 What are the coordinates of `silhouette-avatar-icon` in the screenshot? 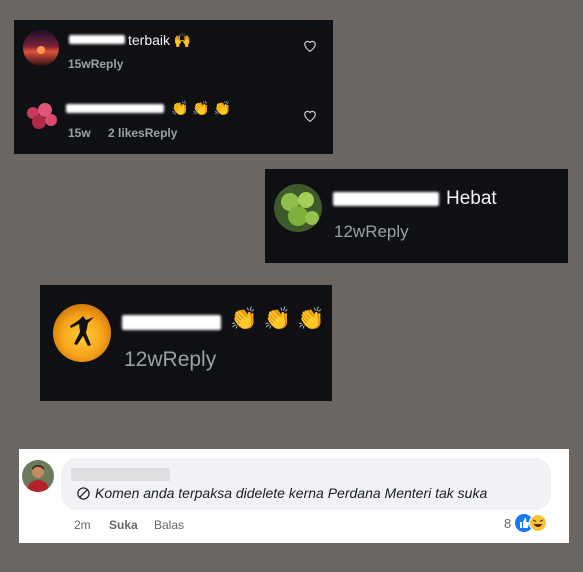 It's located at (82, 333).